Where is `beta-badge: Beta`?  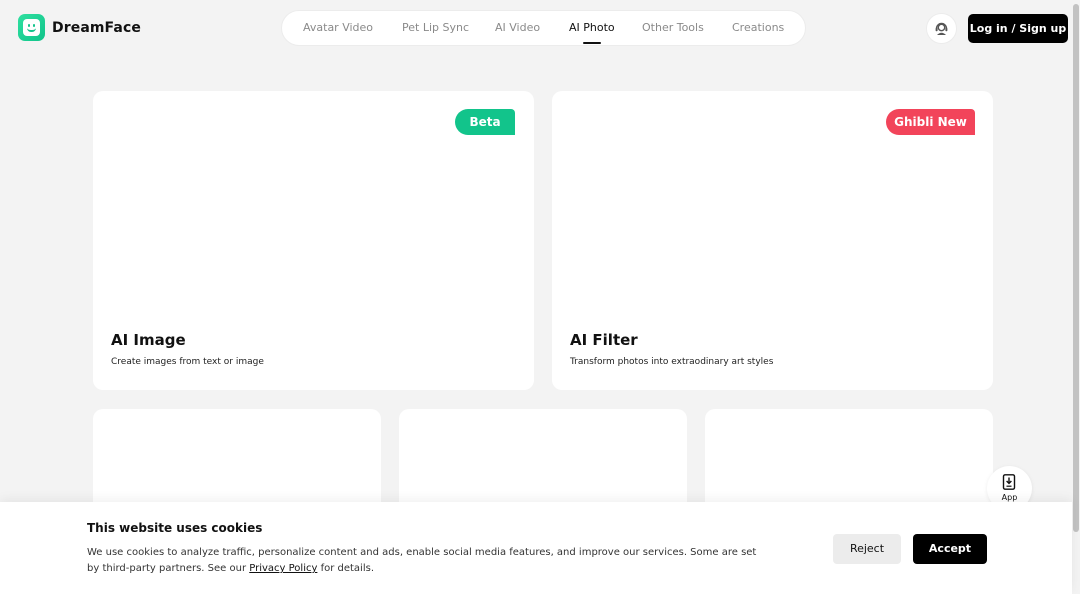 beta-badge: Beta is located at coordinates (485, 122).